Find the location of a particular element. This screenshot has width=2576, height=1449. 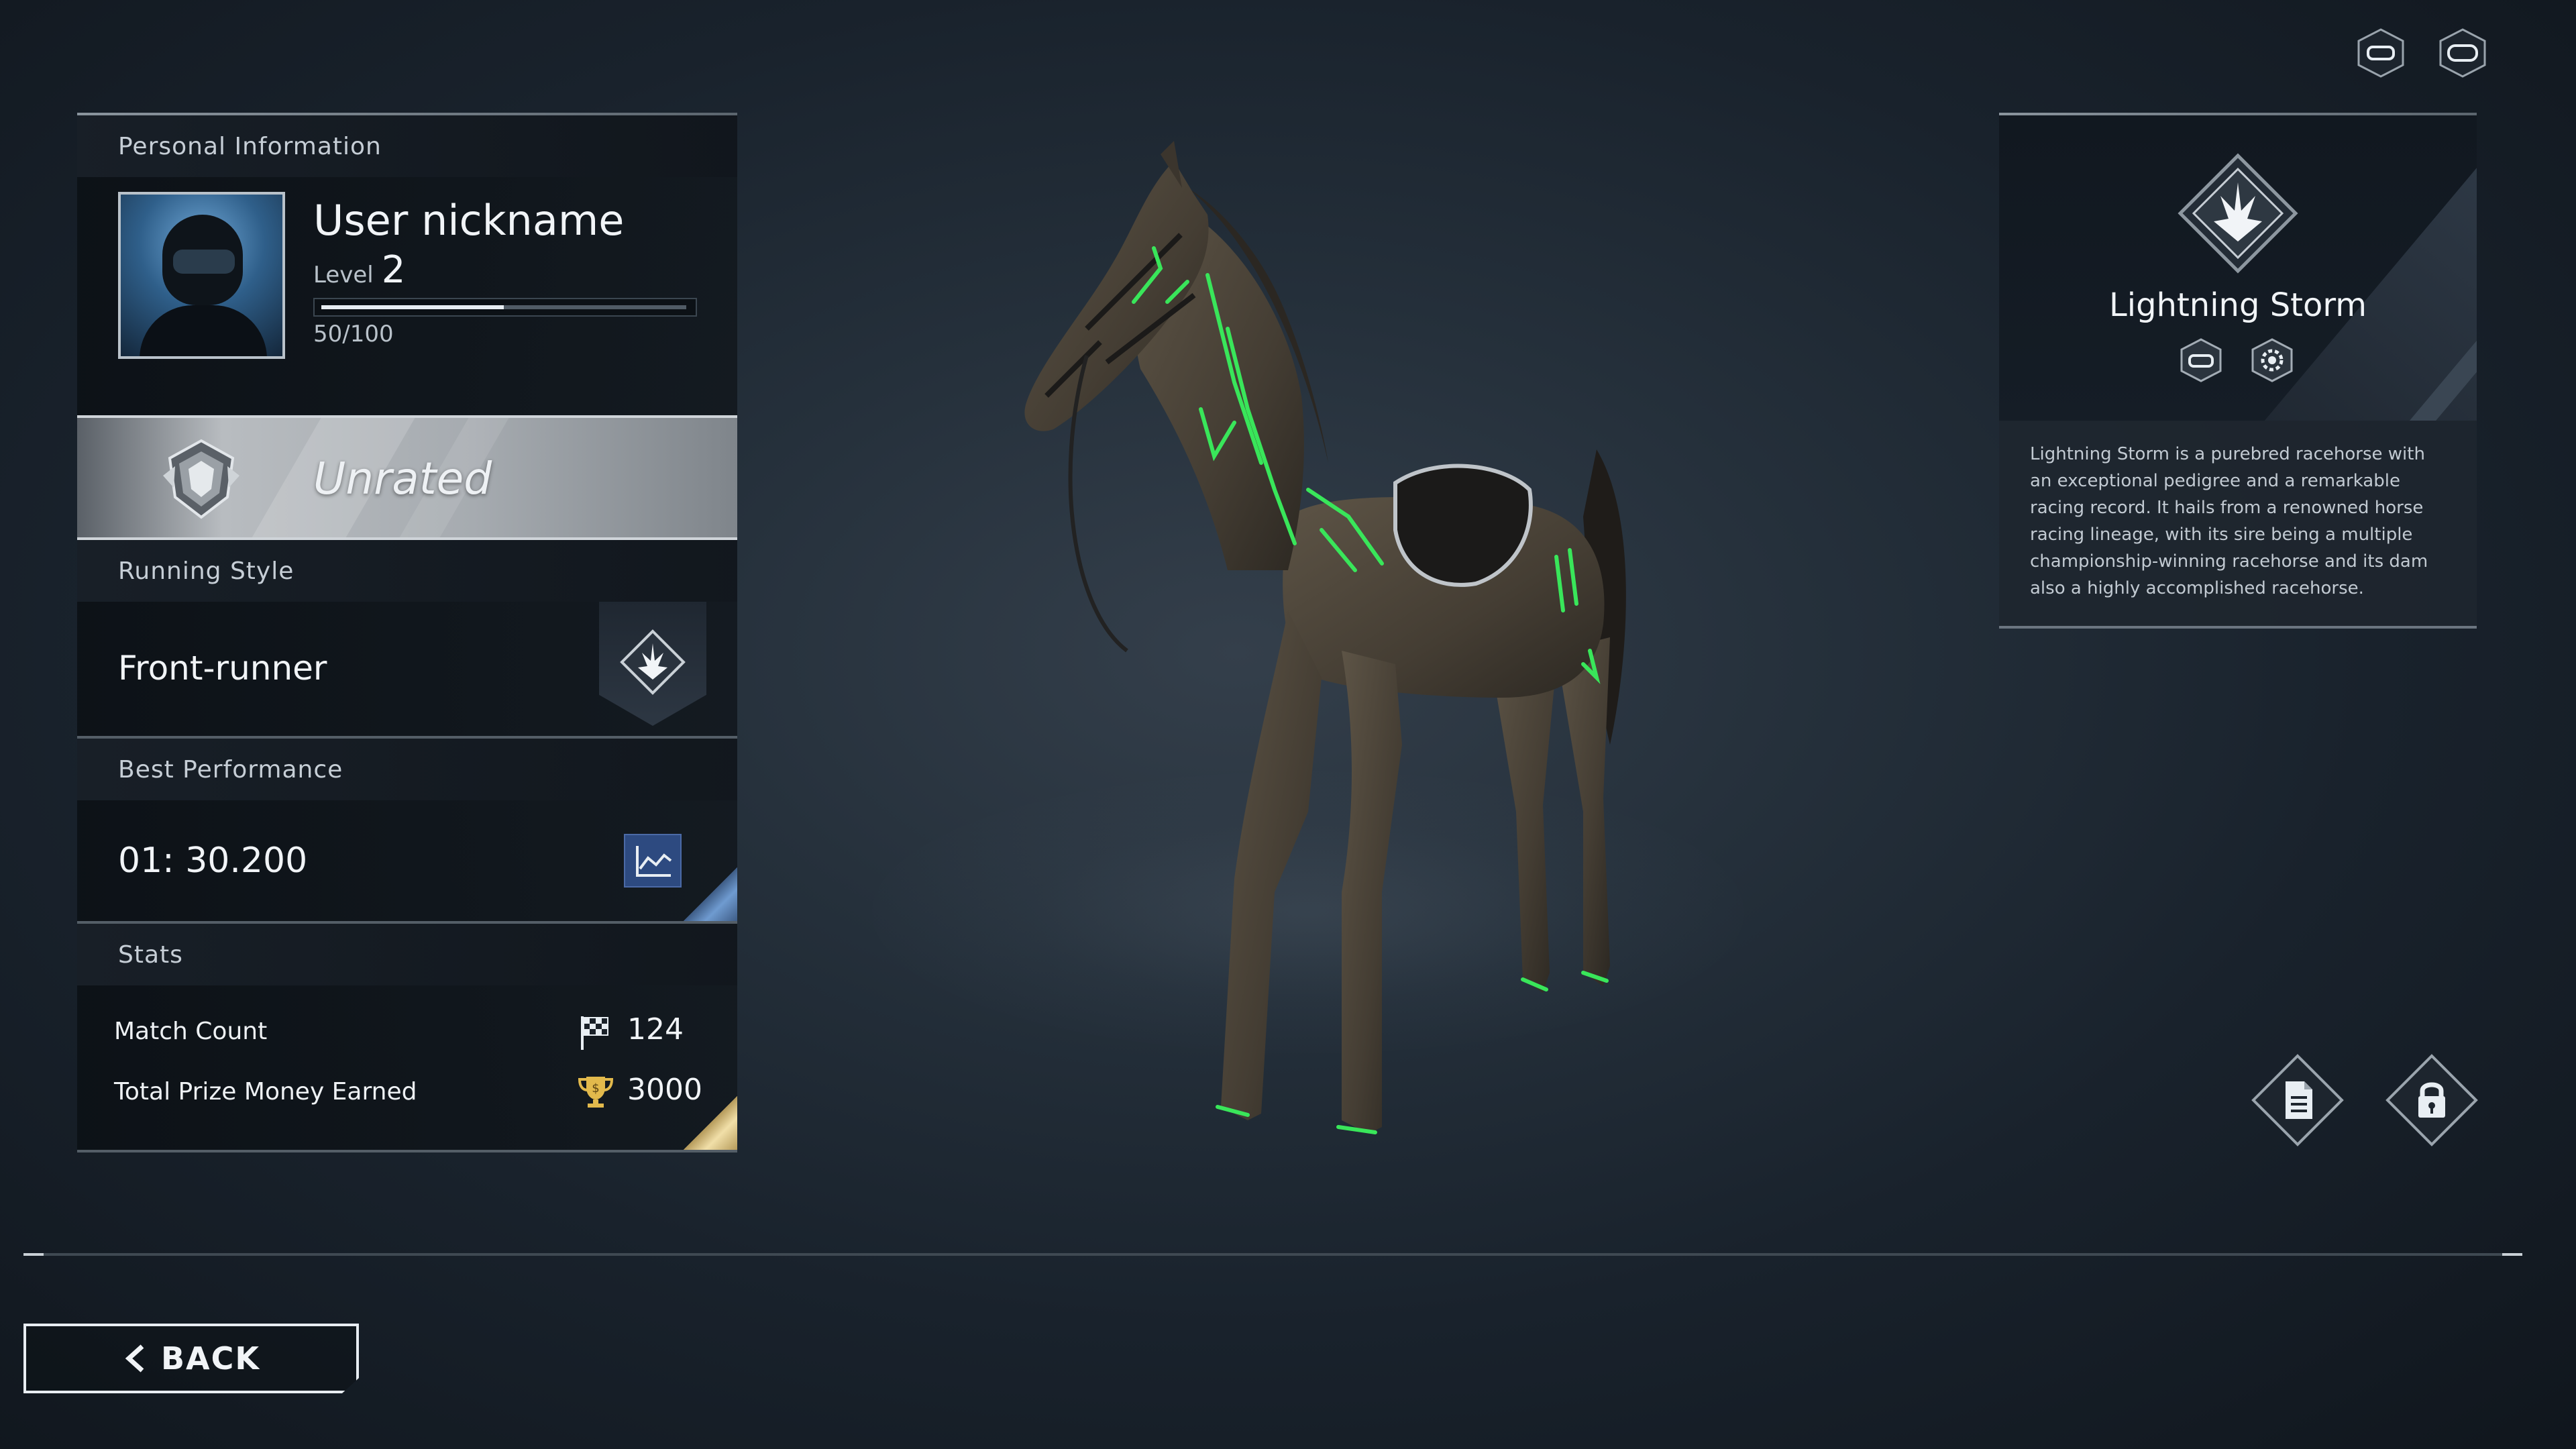

lock-button is located at coordinates (2432, 1100).